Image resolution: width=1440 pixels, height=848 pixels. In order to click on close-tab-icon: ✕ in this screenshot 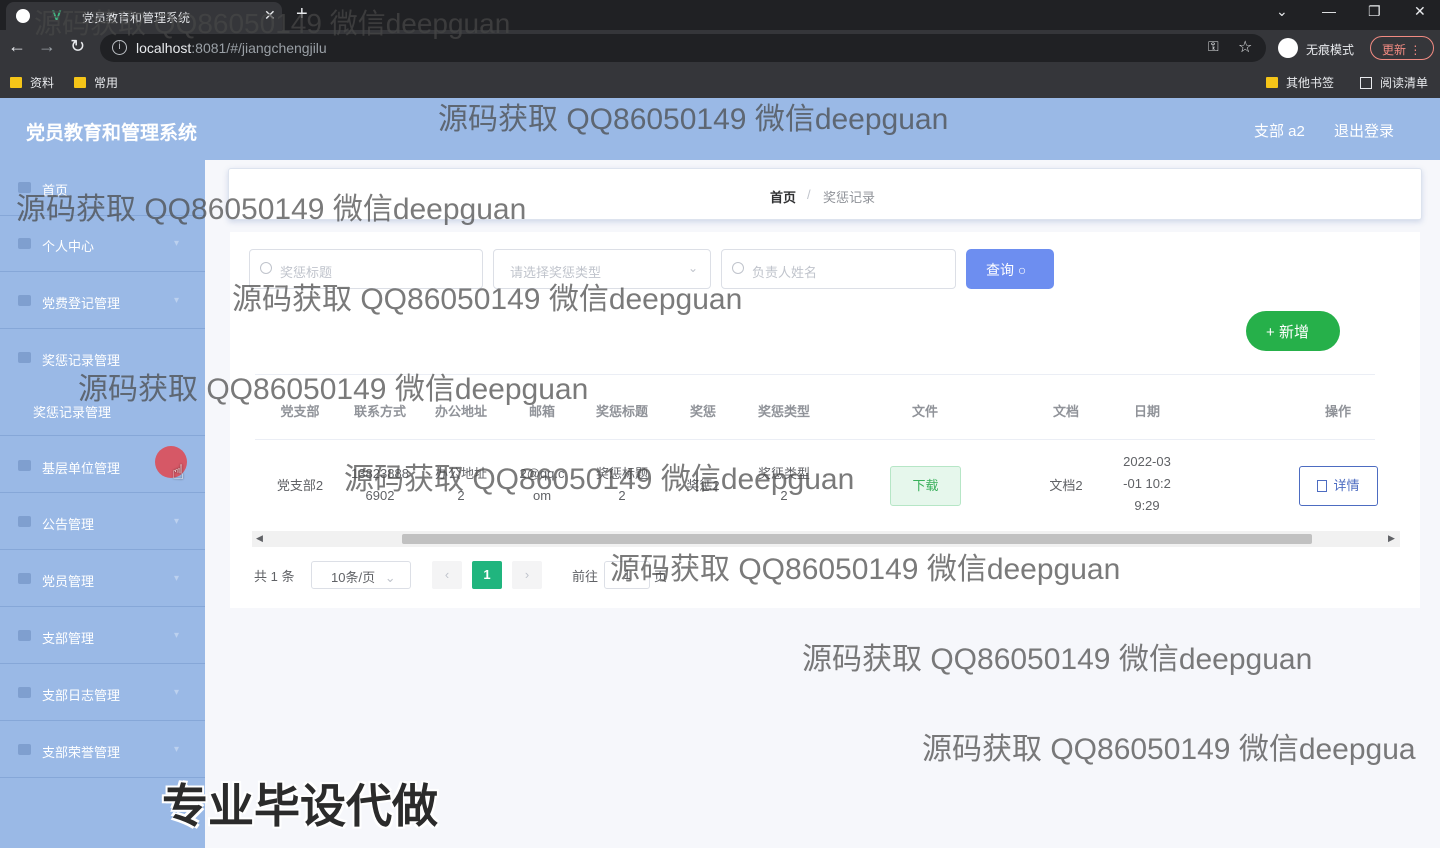, I will do `click(270, 15)`.